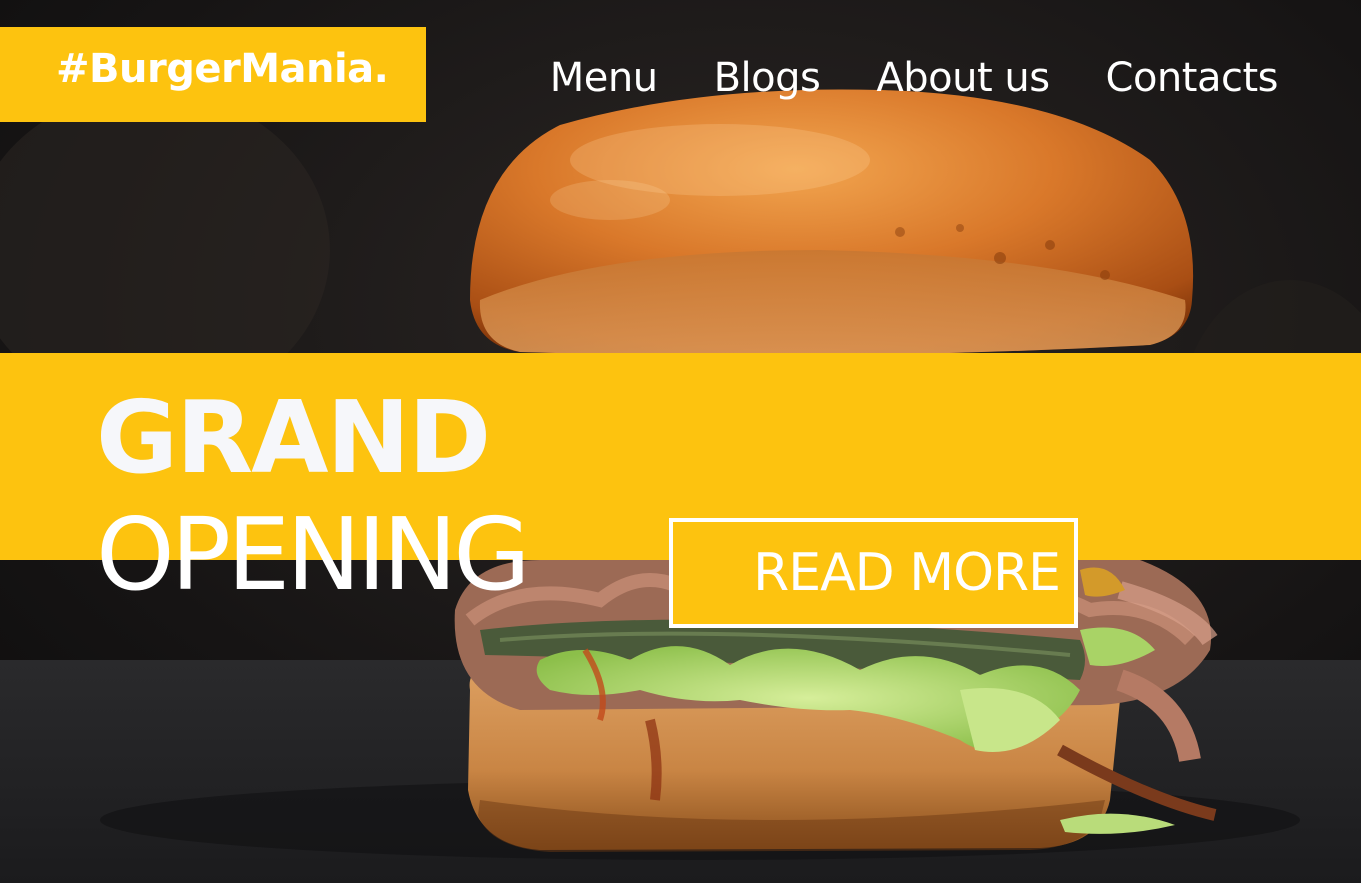 This screenshot has height=883, width=1361. I want to click on nav-item-about-us: About us, so click(963, 78).